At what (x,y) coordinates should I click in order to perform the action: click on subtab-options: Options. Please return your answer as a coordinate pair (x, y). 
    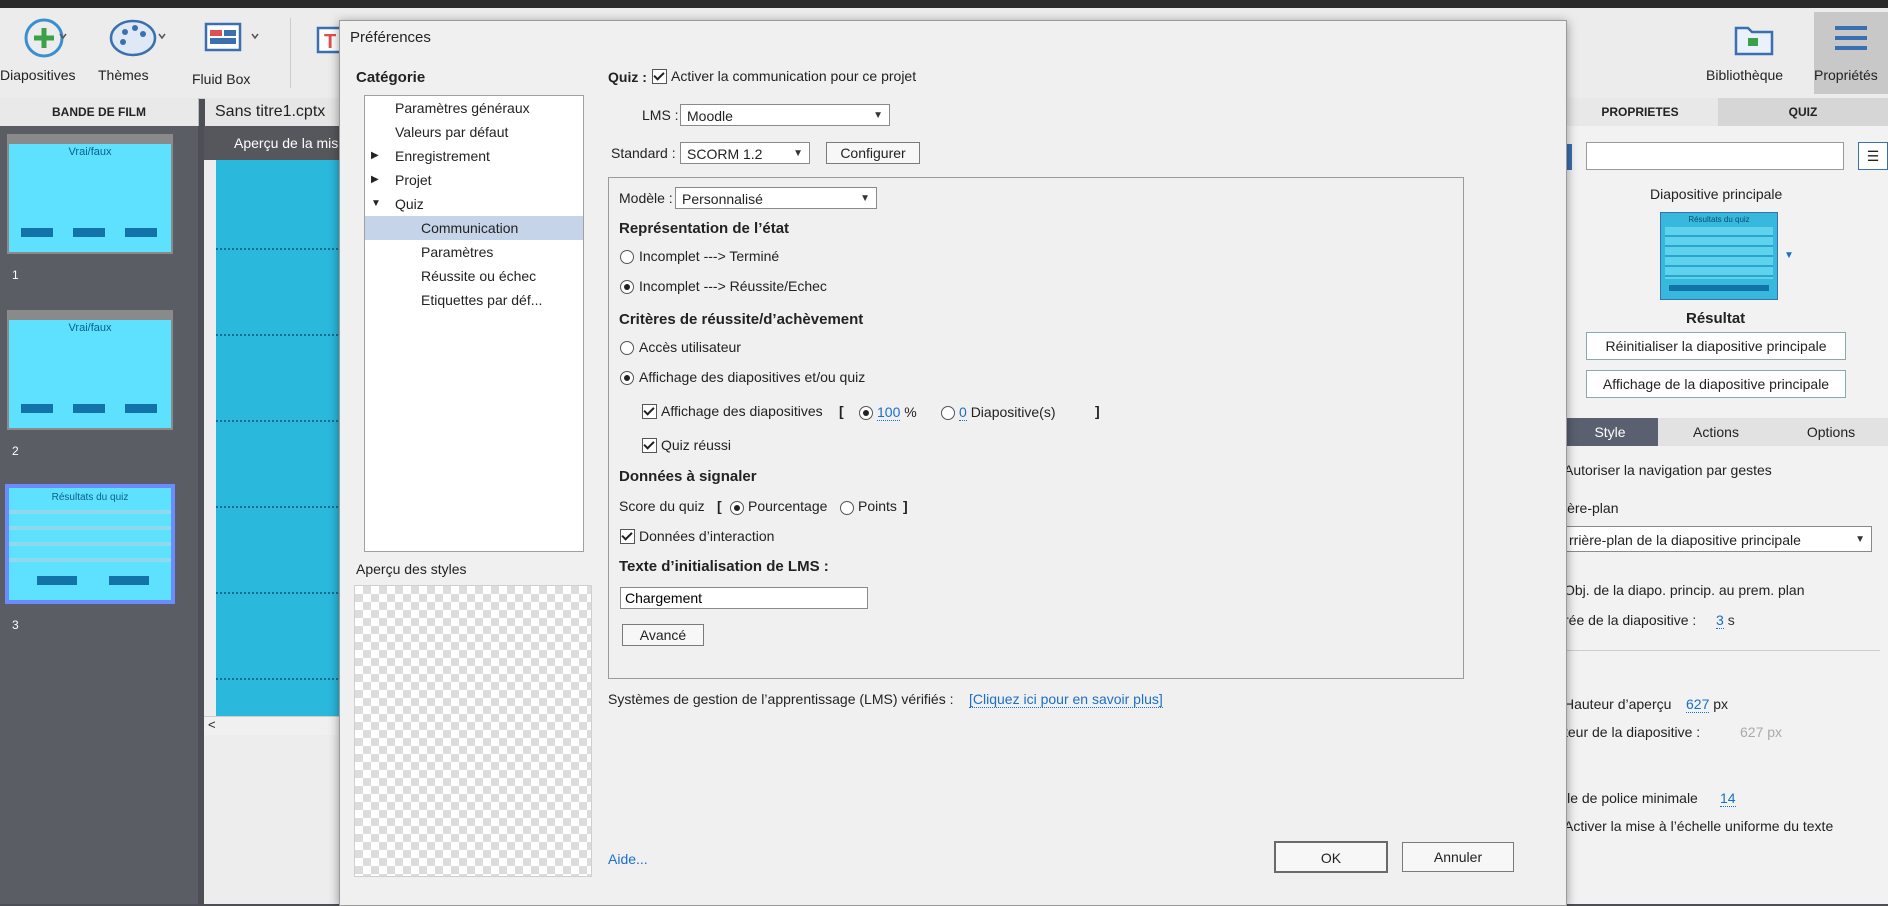
    Looking at the image, I should click on (1831, 432).